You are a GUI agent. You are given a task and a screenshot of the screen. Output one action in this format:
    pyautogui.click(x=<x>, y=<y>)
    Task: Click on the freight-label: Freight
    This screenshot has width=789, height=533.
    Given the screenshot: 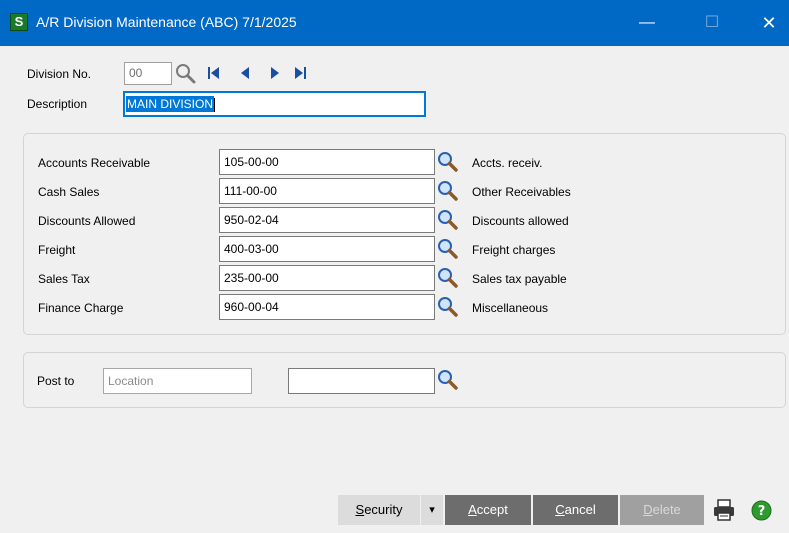 What is the action you would take?
    pyautogui.click(x=57, y=250)
    